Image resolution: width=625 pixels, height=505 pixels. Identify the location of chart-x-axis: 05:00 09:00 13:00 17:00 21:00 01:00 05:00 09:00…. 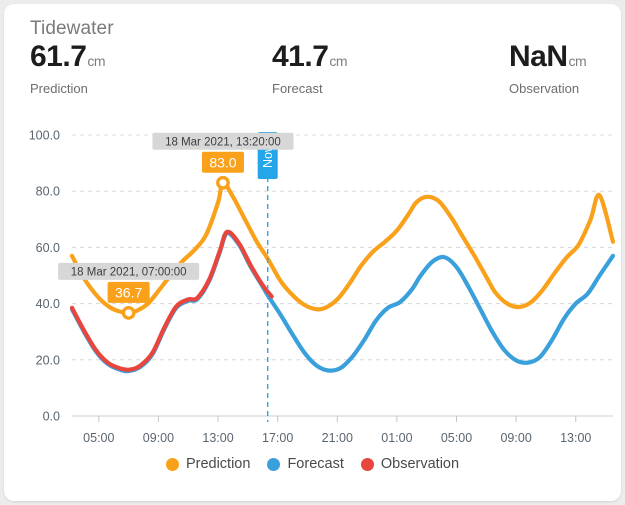
(342, 430).